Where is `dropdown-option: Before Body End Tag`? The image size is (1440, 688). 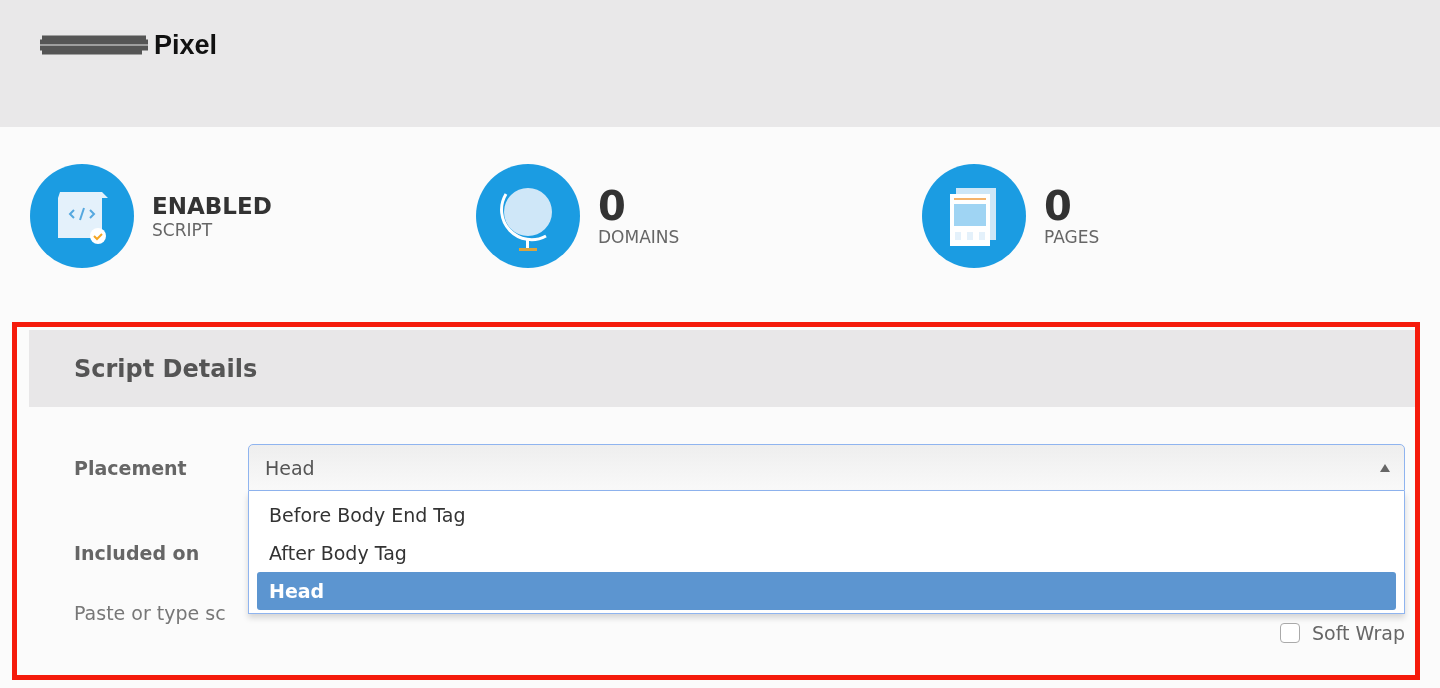 dropdown-option: Before Body End Tag is located at coordinates (826, 515).